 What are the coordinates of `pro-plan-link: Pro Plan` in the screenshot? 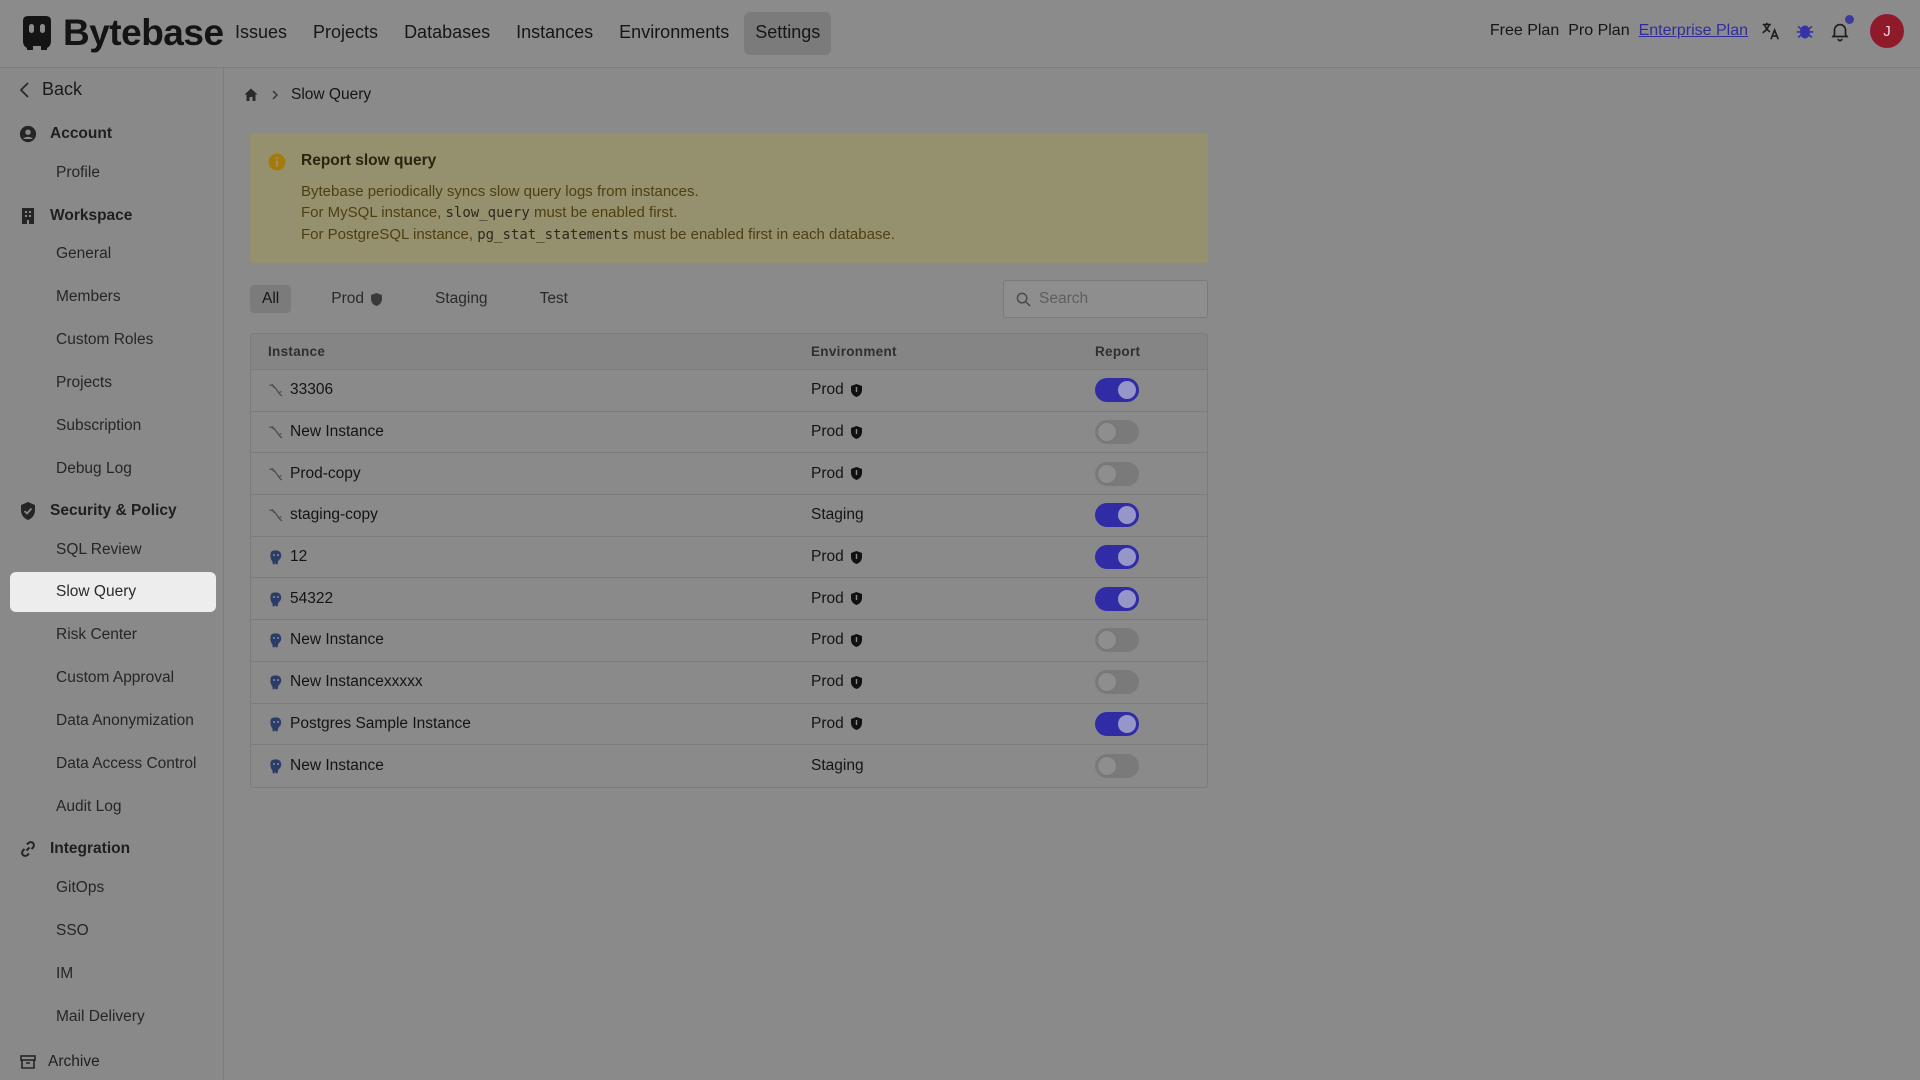 It's located at (1598, 31).